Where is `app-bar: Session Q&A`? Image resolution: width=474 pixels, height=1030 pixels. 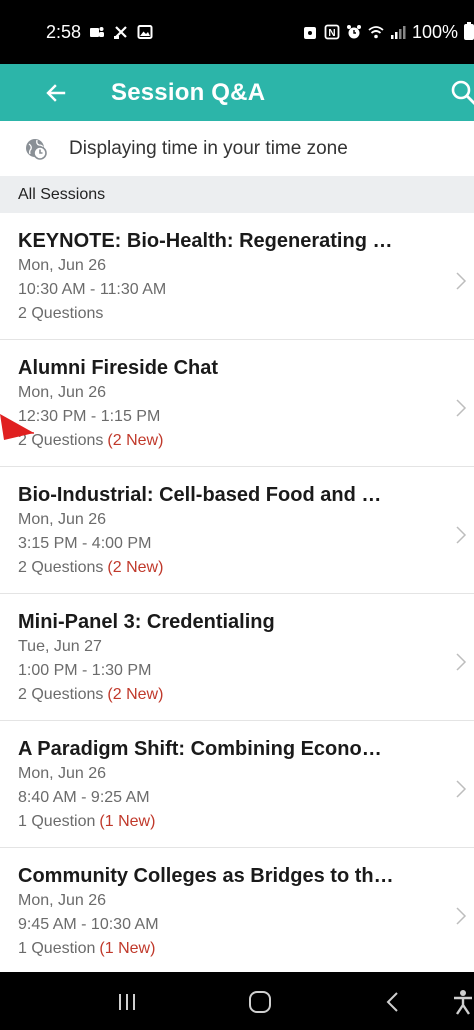
app-bar: Session Q&A is located at coordinates (237, 92).